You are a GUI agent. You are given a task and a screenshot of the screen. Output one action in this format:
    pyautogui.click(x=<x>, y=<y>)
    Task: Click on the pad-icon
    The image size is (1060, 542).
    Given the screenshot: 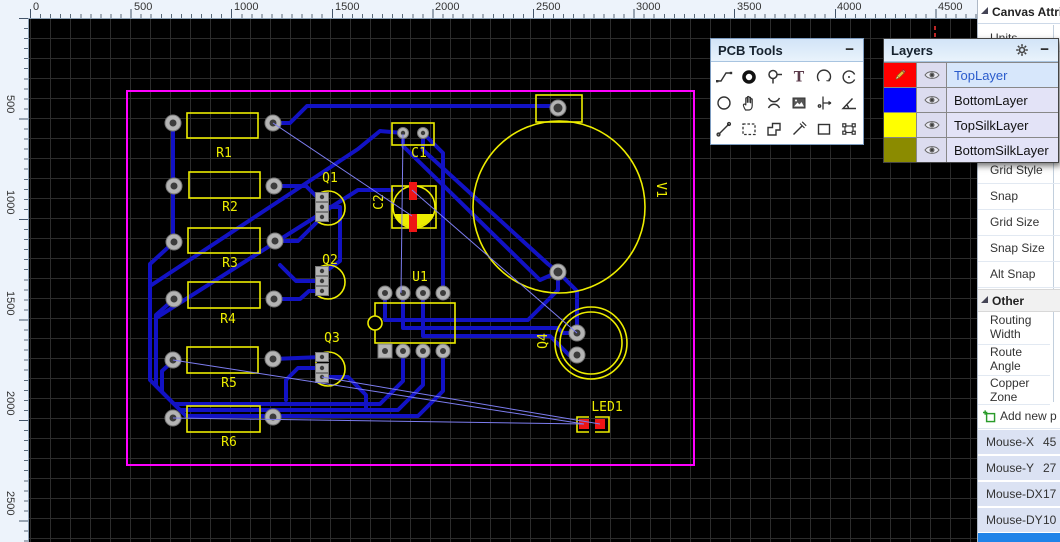 What is the action you would take?
    pyautogui.click(x=748, y=77)
    